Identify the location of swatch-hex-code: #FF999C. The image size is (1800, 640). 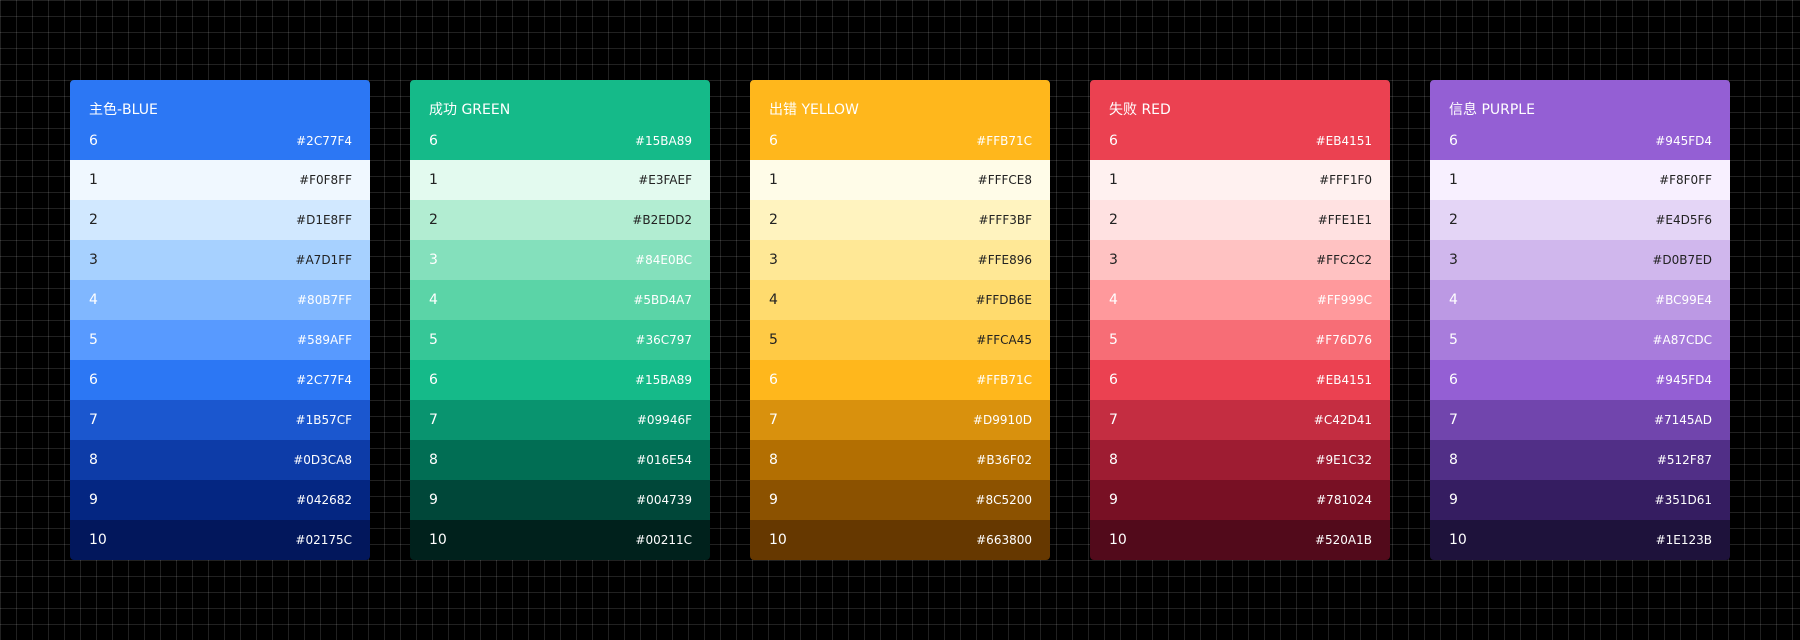
(1344, 300).